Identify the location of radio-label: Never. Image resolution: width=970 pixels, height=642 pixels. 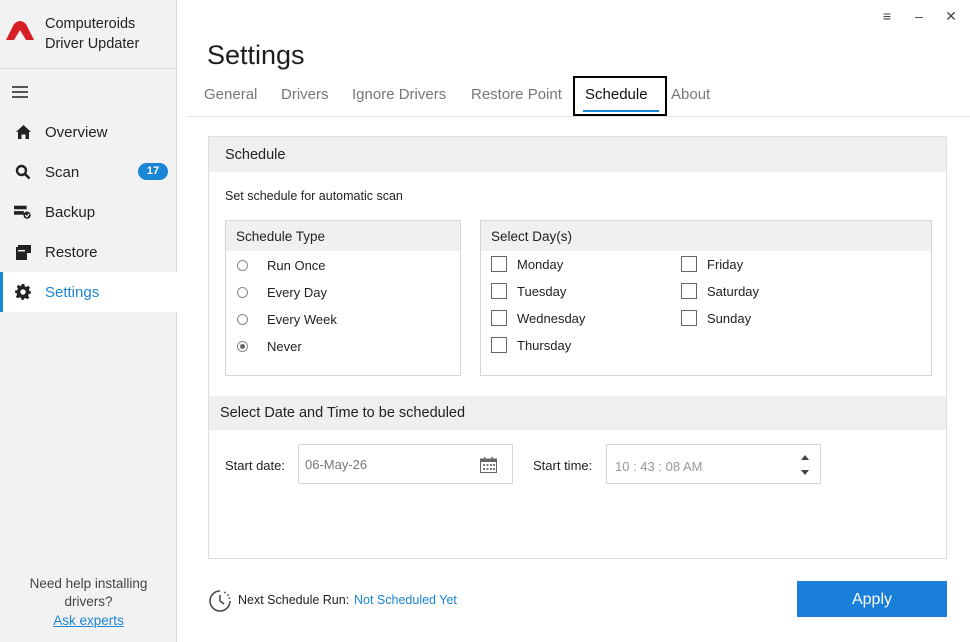
(284, 346).